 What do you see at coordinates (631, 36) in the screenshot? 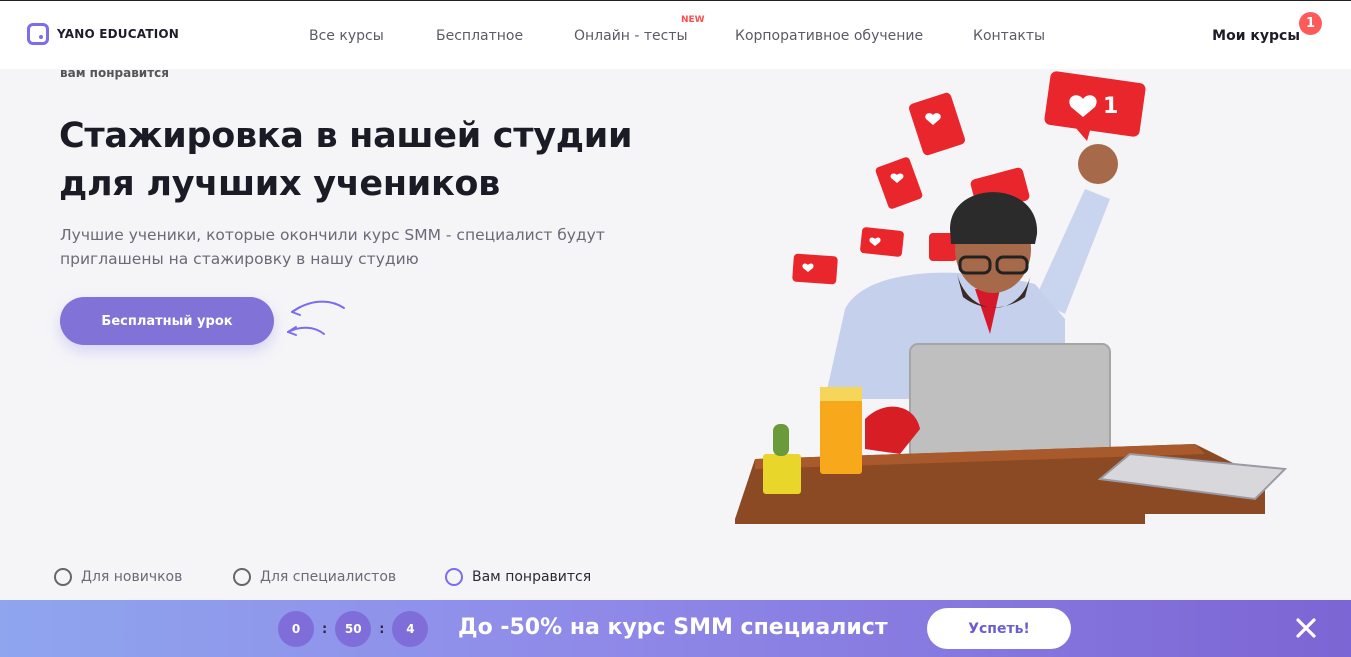
I see `nav-item-online-tests: Онлайн - тесты` at bounding box center [631, 36].